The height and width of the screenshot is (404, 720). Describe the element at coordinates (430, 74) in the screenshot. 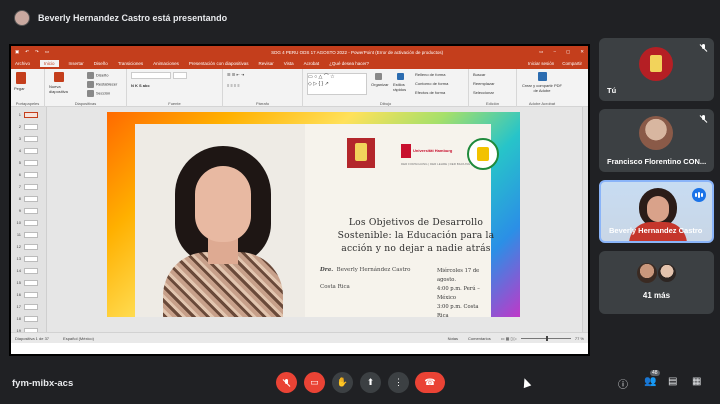

I see `shape-fill-button: Relleno de forma` at that location.